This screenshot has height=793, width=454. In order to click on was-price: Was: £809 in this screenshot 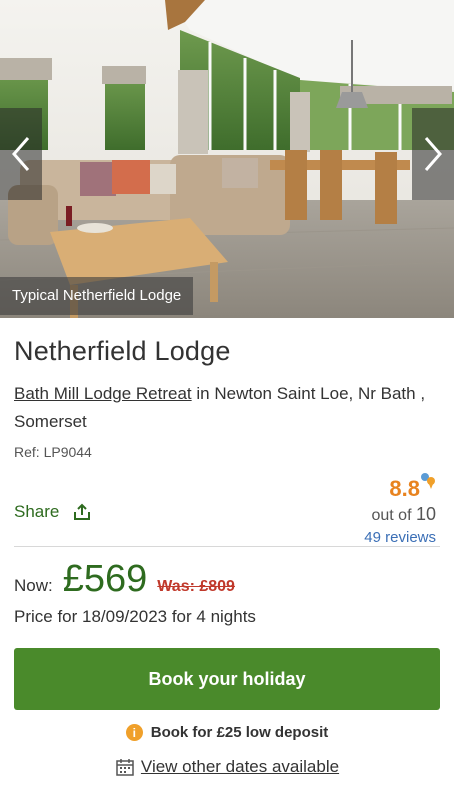, I will do `click(196, 586)`.